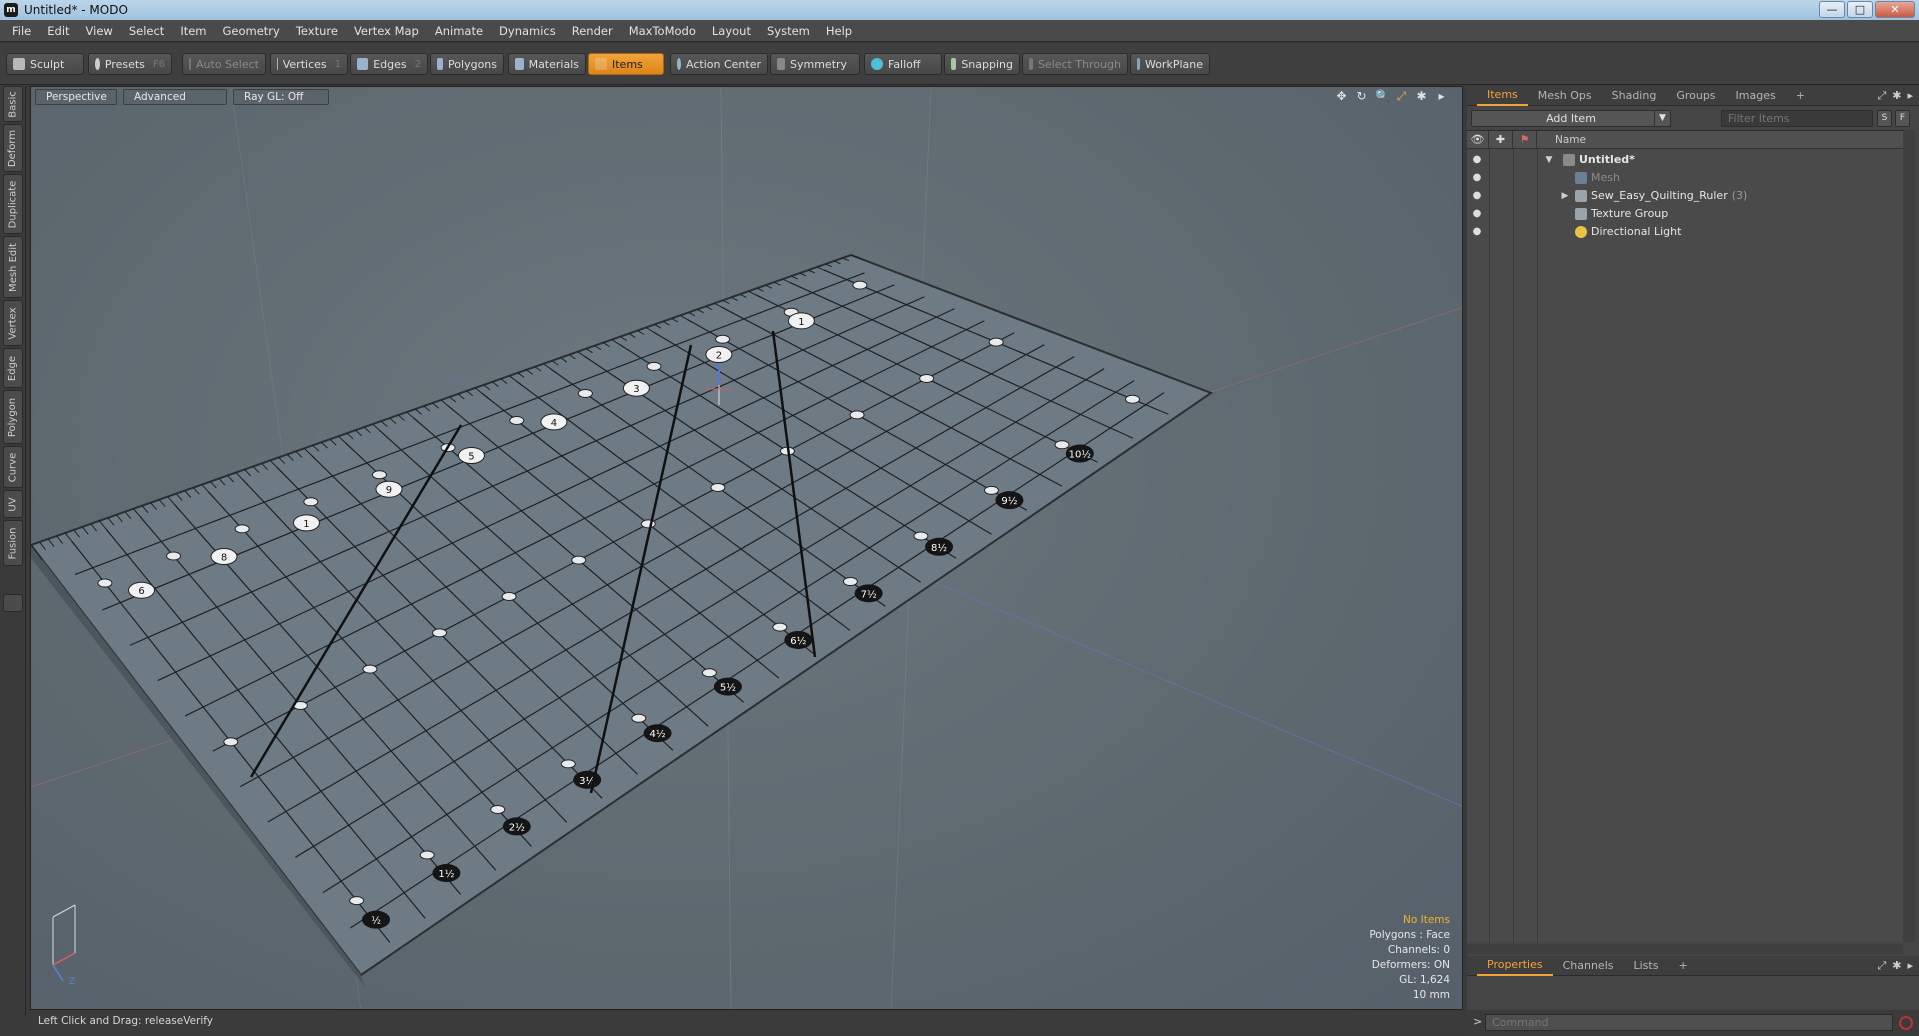  Describe the element at coordinates (224, 64) in the screenshot. I see `auto-select-button: Auto Select` at that location.